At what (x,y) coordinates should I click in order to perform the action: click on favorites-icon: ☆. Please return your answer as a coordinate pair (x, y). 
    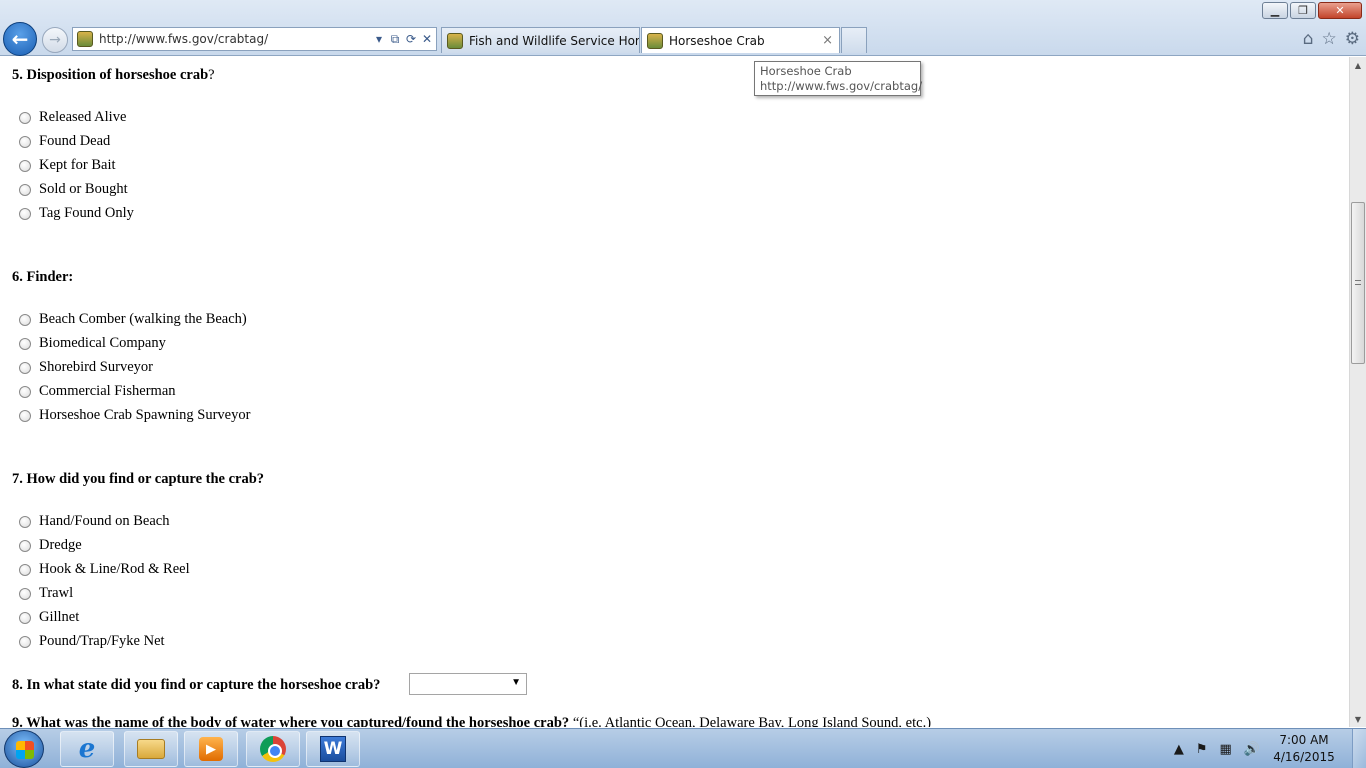
    Looking at the image, I should click on (1329, 39).